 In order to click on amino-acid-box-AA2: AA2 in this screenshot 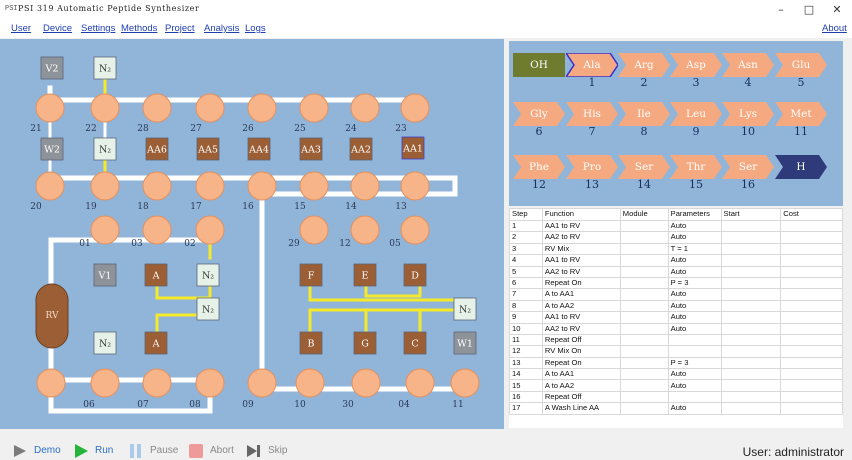, I will do `click(361, 149)`.